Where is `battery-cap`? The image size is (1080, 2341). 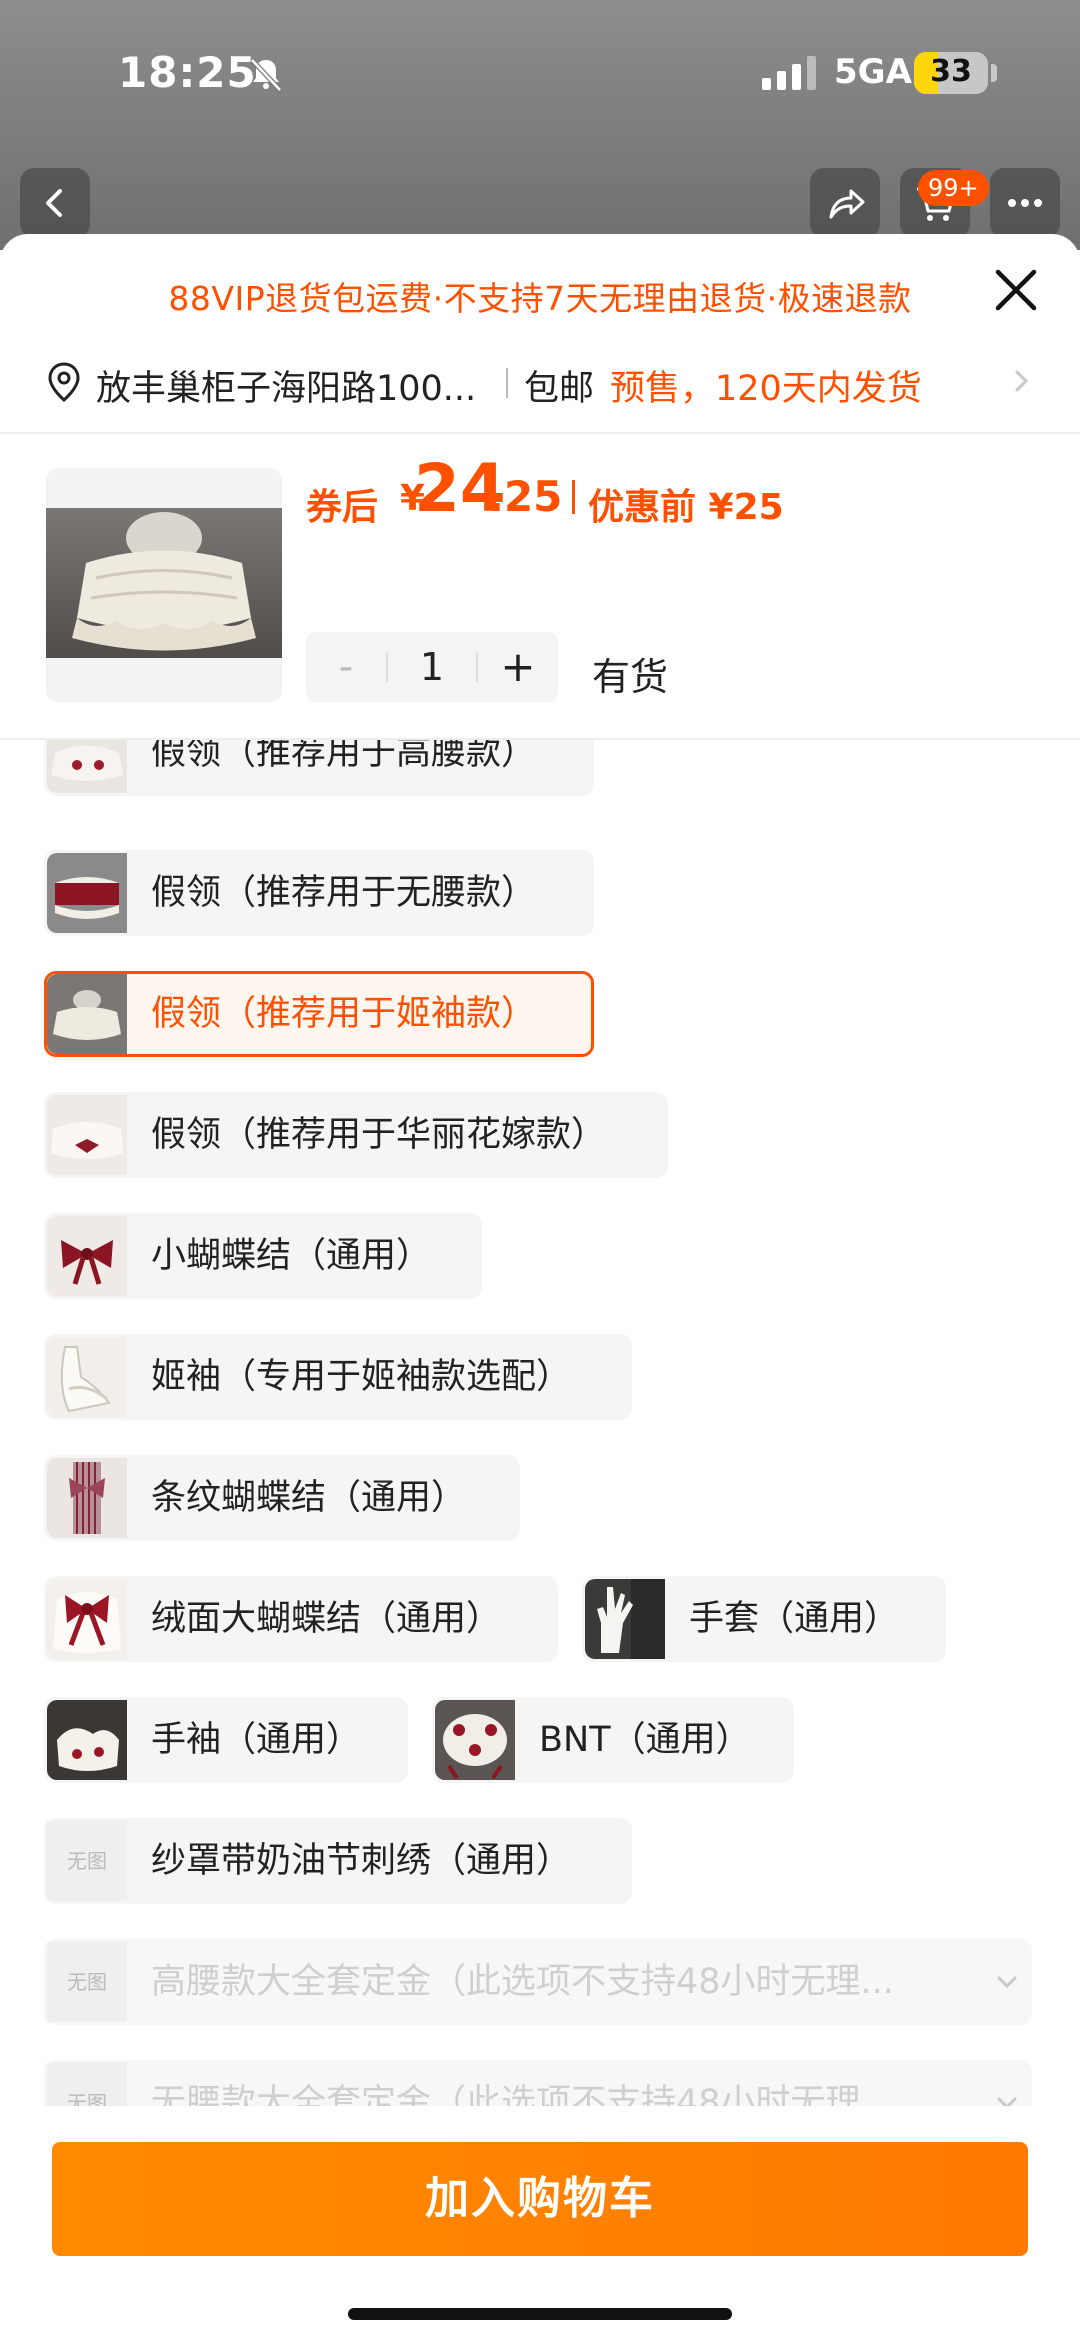
battery-cap is located at coordinates (994, 73).